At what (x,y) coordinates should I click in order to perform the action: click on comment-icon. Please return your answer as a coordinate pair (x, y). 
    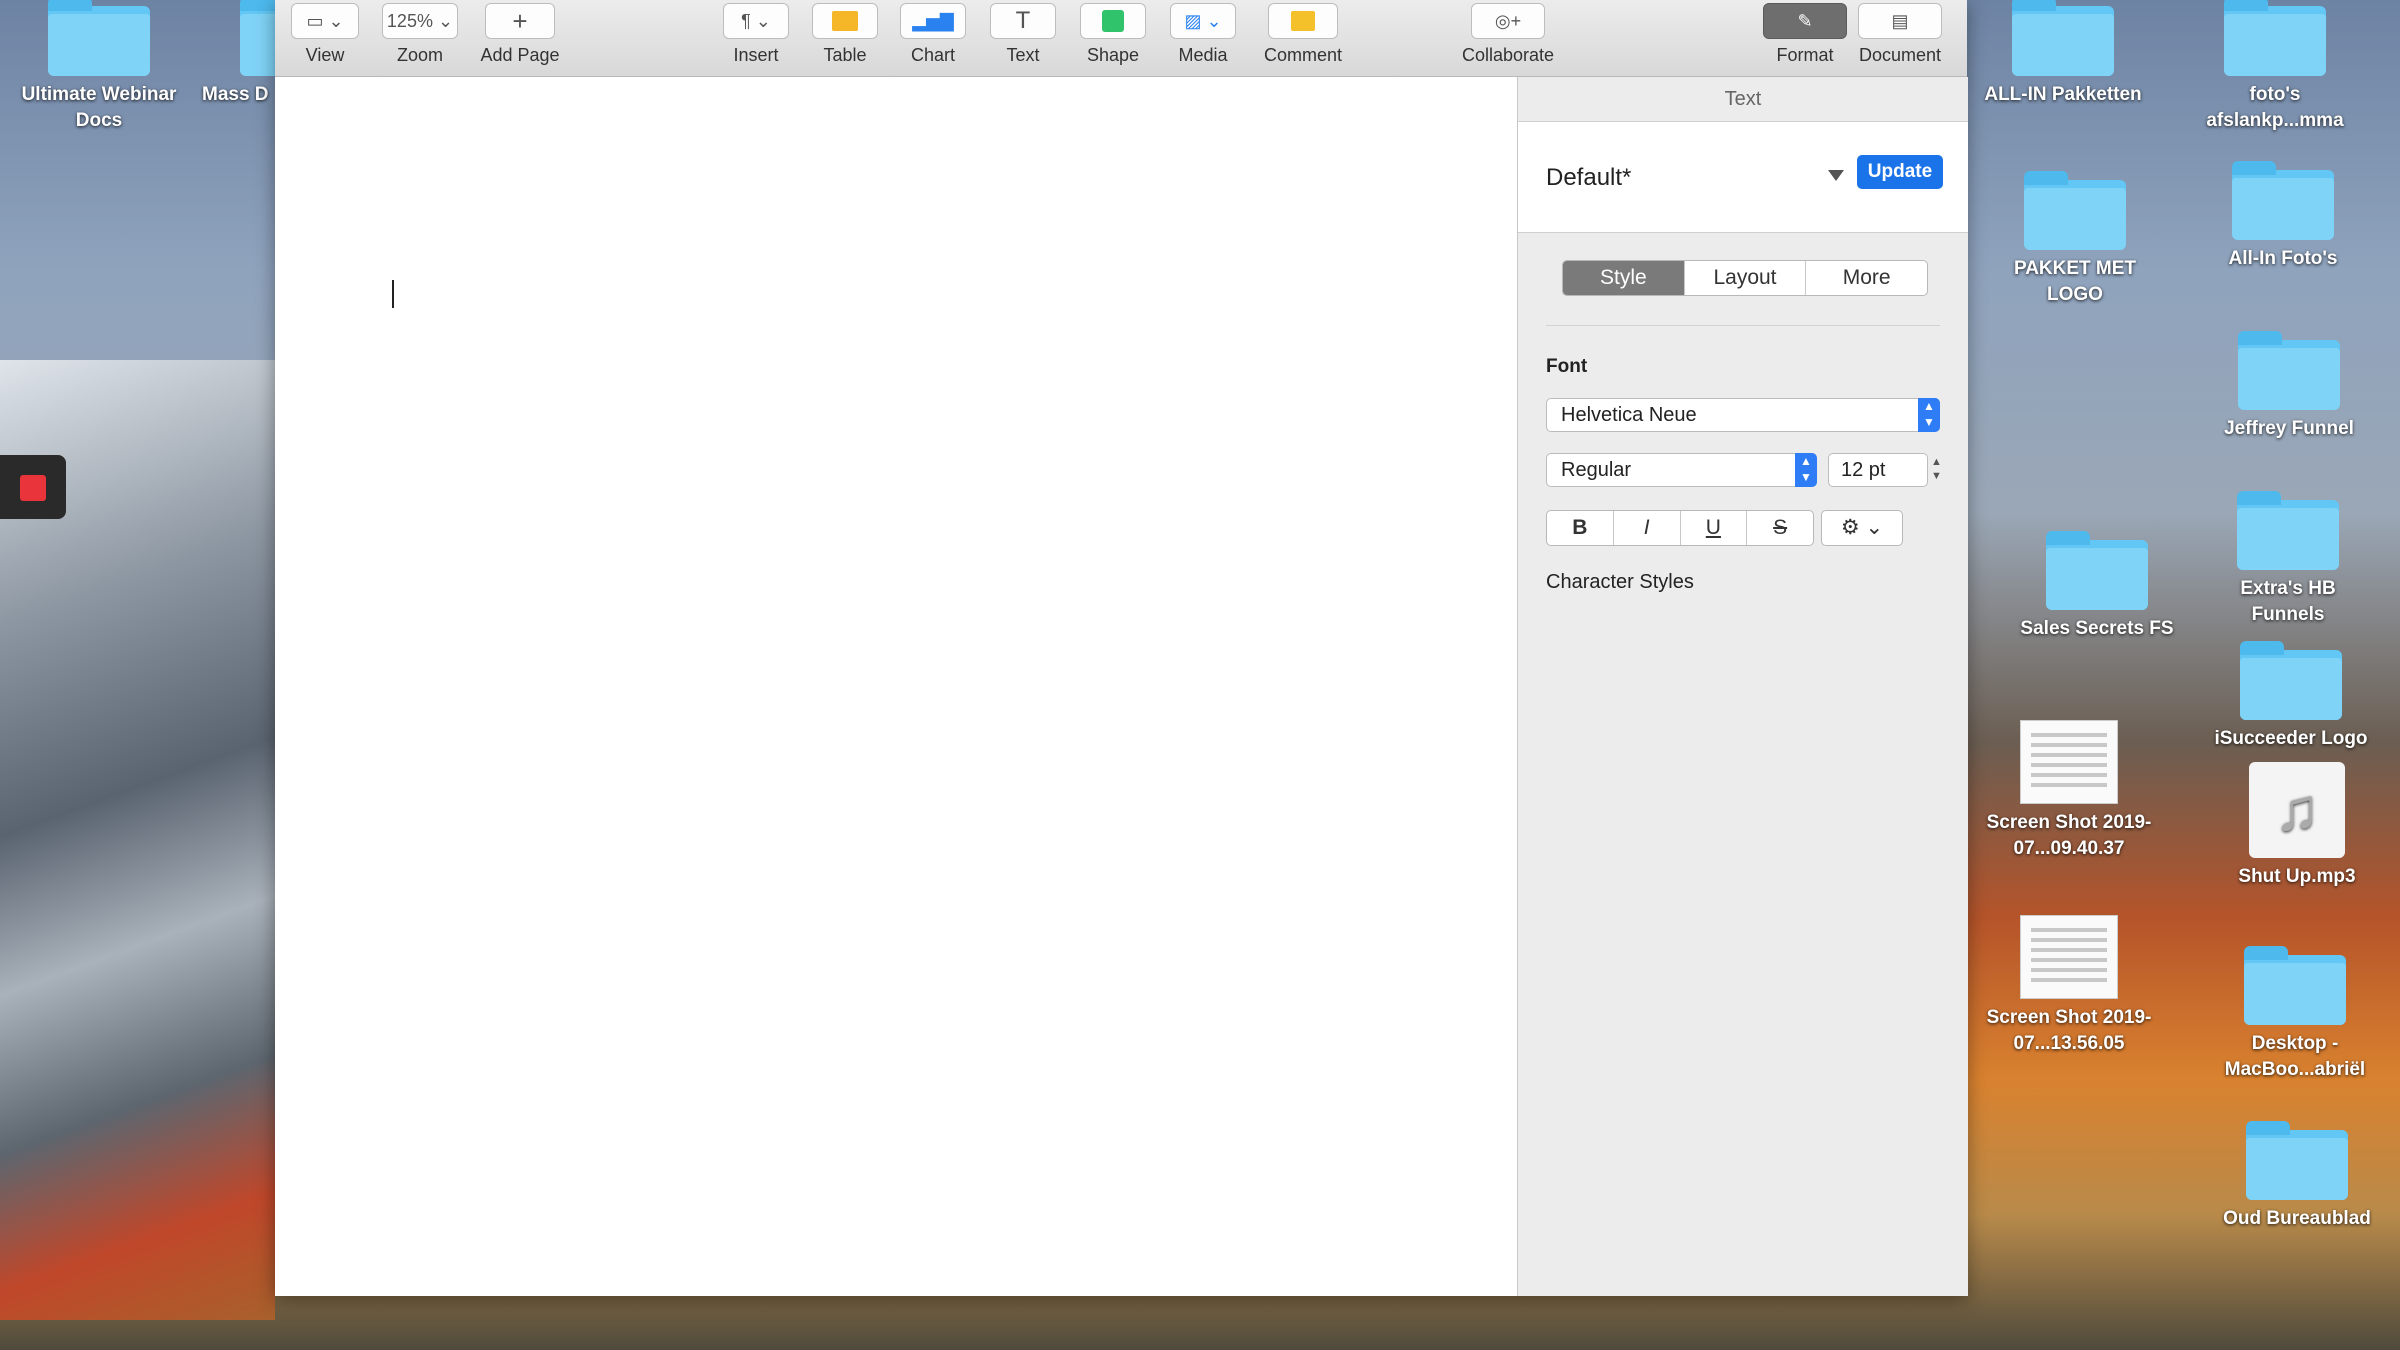
    Looking at the image, I should click on (1303, 21).